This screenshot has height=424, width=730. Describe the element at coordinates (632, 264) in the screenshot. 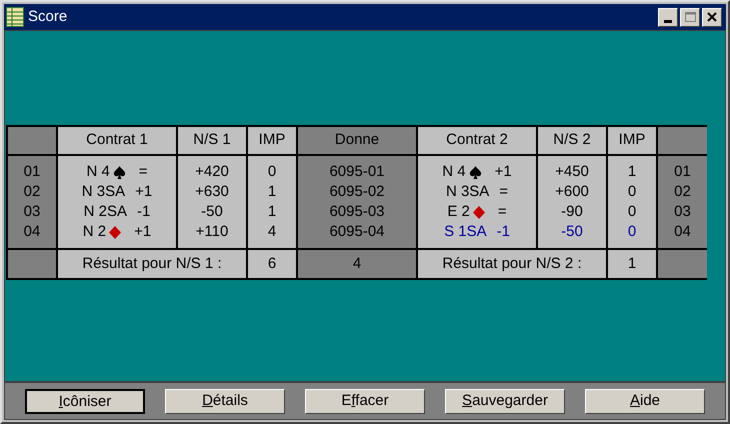

I see `table-cell-text: 1` at that location.